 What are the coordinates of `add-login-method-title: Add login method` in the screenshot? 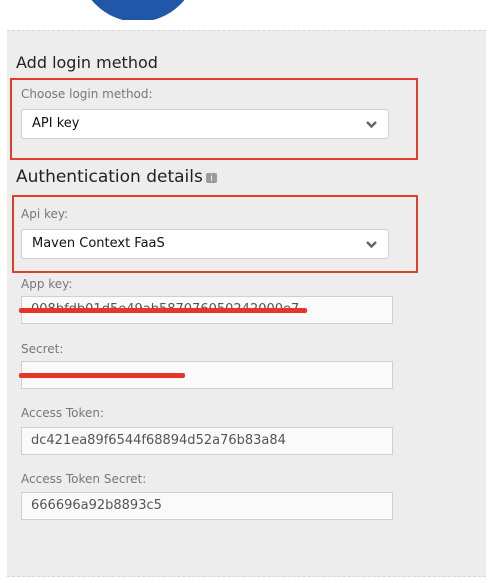 It's located at (87, 62).